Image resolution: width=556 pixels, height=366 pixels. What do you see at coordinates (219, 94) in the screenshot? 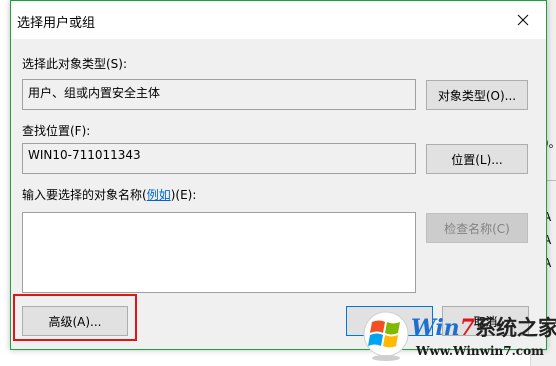
I see `object-type-field: 用户、组或内置安全主体` at bounding box center [219, 94].